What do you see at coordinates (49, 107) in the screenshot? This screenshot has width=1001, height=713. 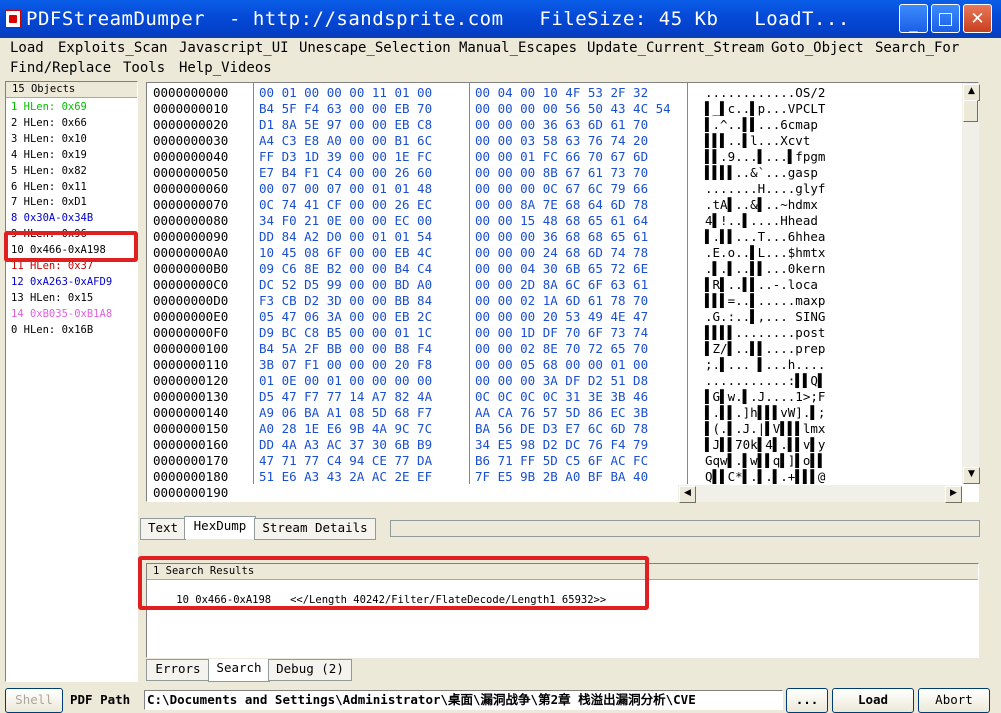 I see `object-list-item: 1 HLen: 0x69` at bounding box center [49, 107].